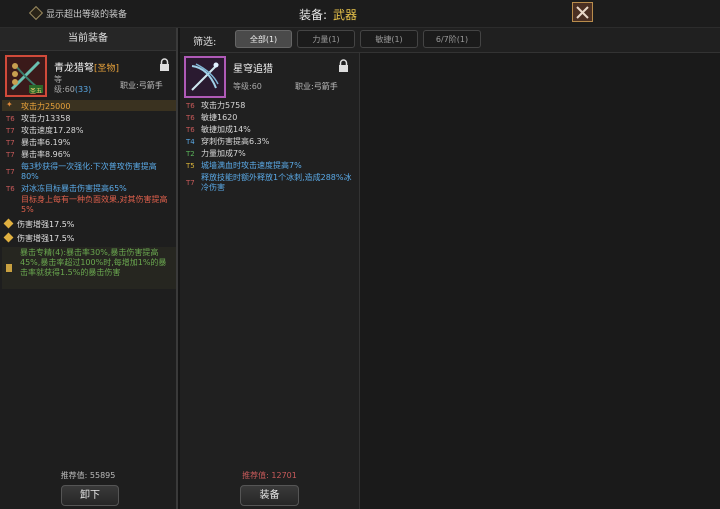  What do you see at coordinates (226, 129) in the screenshot?
I see `stat-text: 敏捷加成14%` at bounding box center [226, 129].